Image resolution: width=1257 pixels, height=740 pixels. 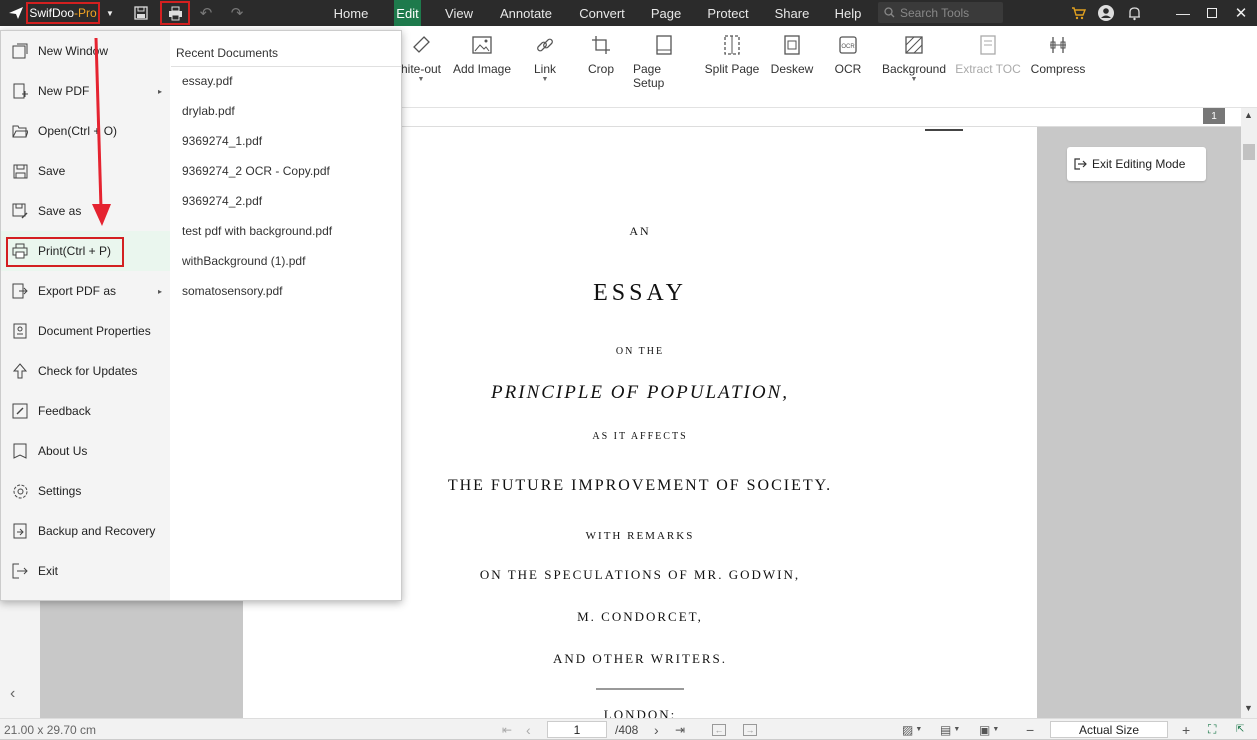 I want to click on menu-open: Open(Ctrl + O), so click(x=85, y=131).